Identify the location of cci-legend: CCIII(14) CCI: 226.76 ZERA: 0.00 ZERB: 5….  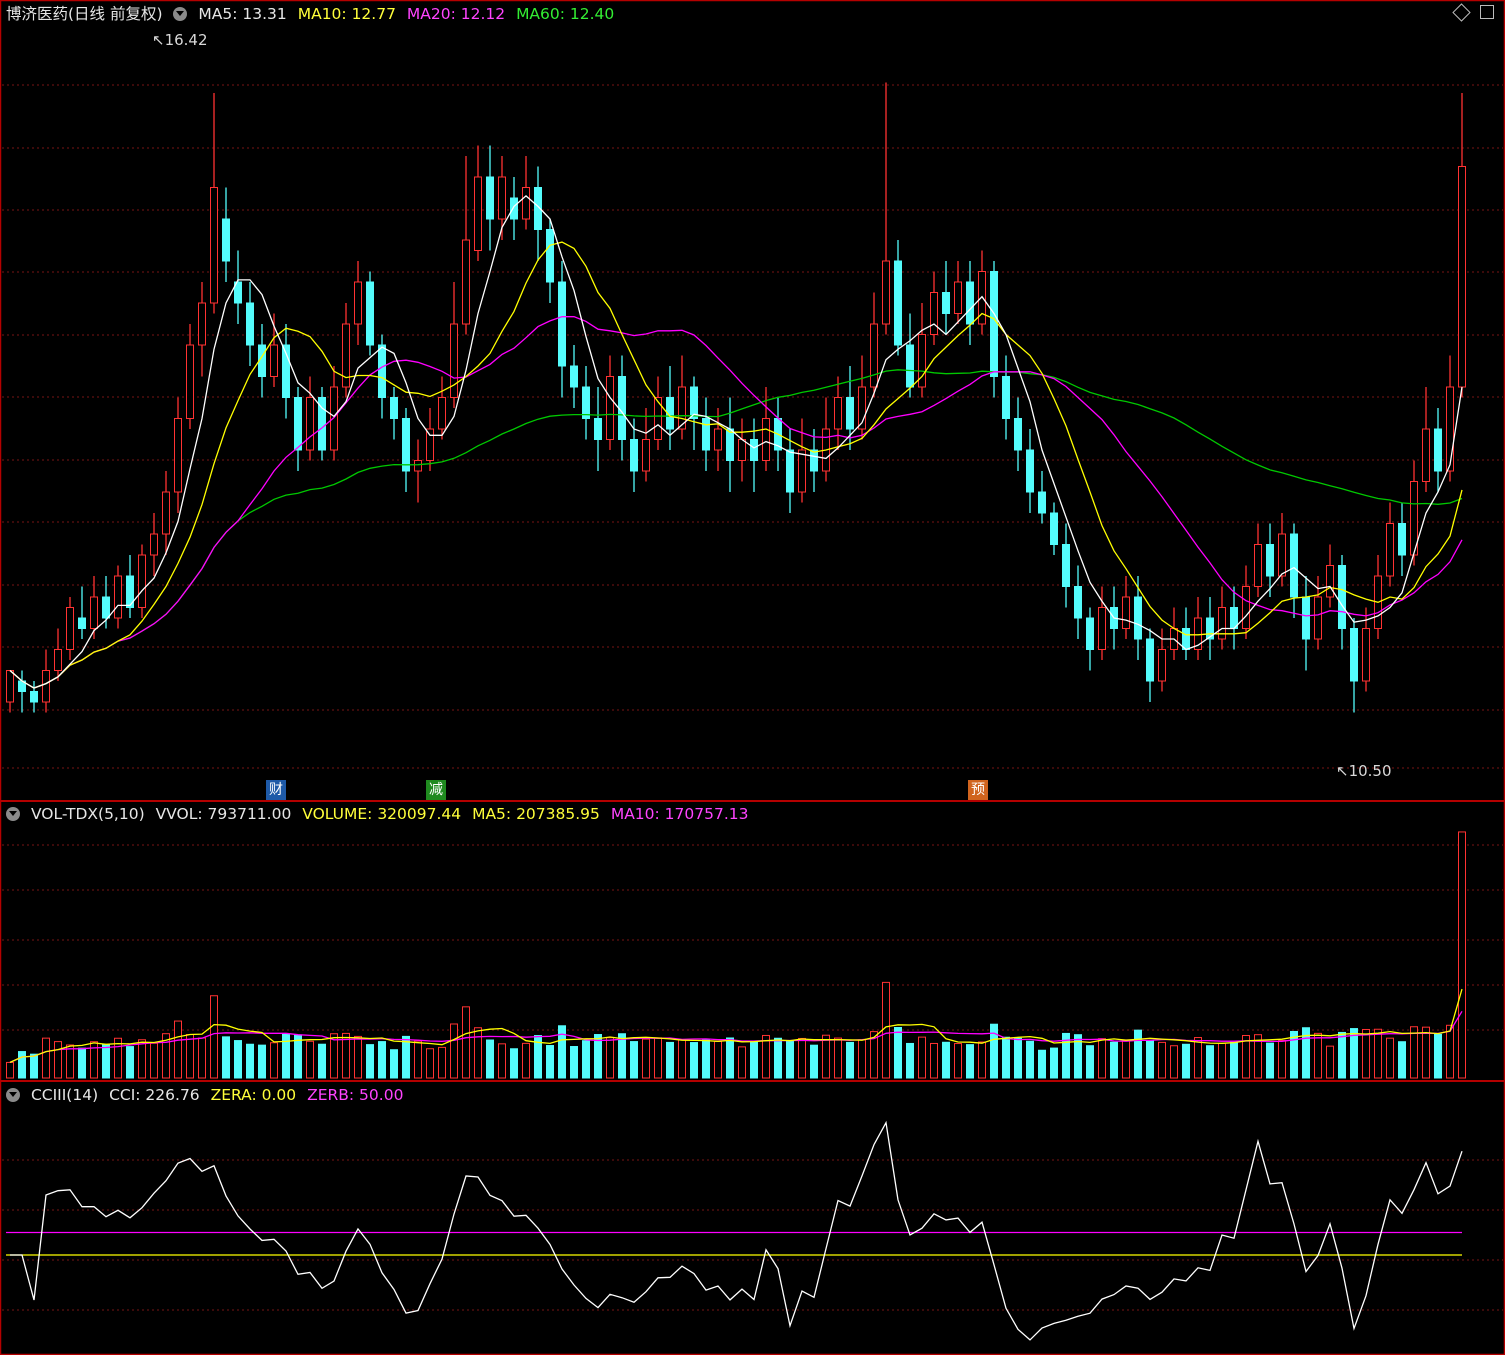
(207, 1095).